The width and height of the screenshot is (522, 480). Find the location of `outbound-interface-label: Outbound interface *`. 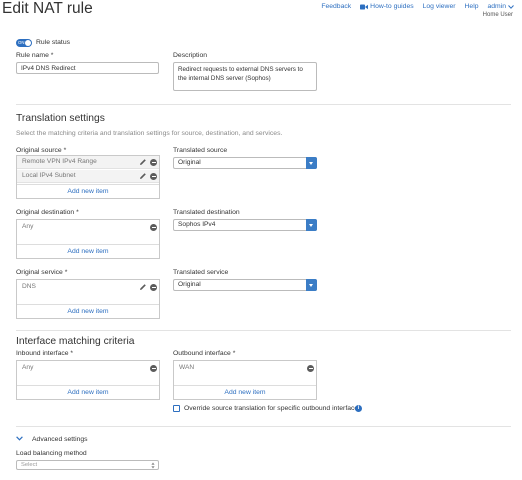

outbound-interface-label: Outbound interface * is located at coordinates (204, 353).